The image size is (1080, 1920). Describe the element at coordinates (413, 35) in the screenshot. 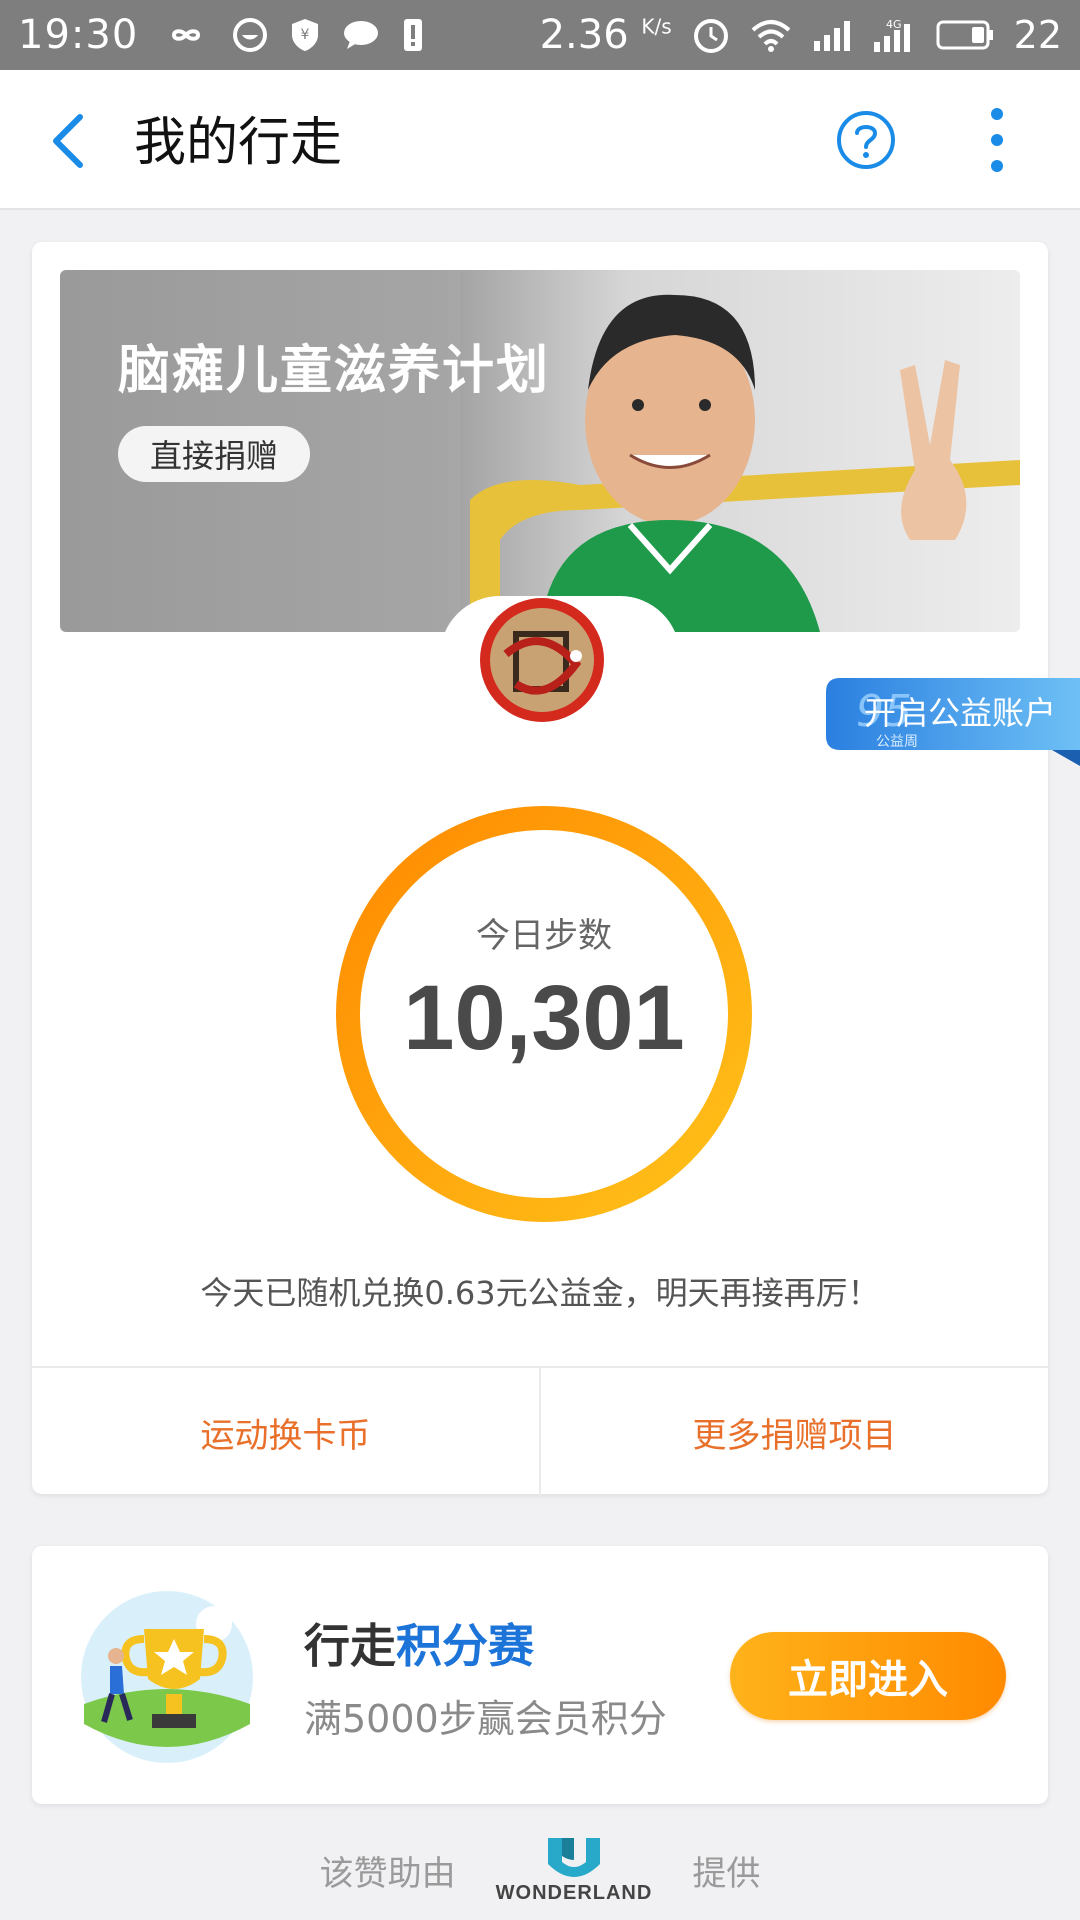

I see `phone-alert-icon` at that location.